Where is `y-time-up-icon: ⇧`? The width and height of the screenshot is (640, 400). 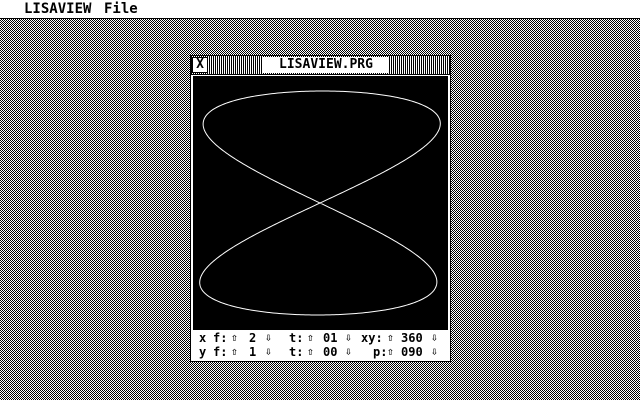 y-time-up-icon: ⇧ is located at coordinates (310, 352).